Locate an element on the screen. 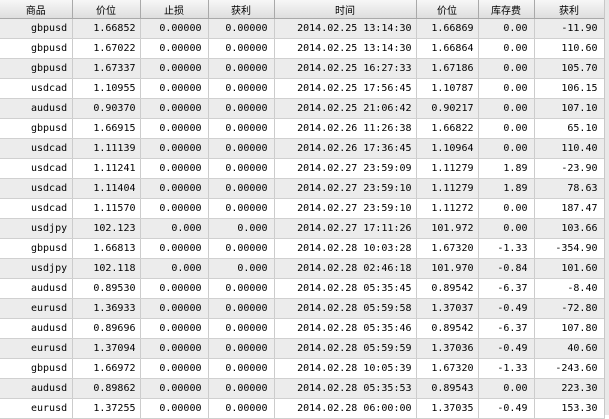  time-cell: 2014.02.25 13:14:30 is located at coordinates (345, 48).